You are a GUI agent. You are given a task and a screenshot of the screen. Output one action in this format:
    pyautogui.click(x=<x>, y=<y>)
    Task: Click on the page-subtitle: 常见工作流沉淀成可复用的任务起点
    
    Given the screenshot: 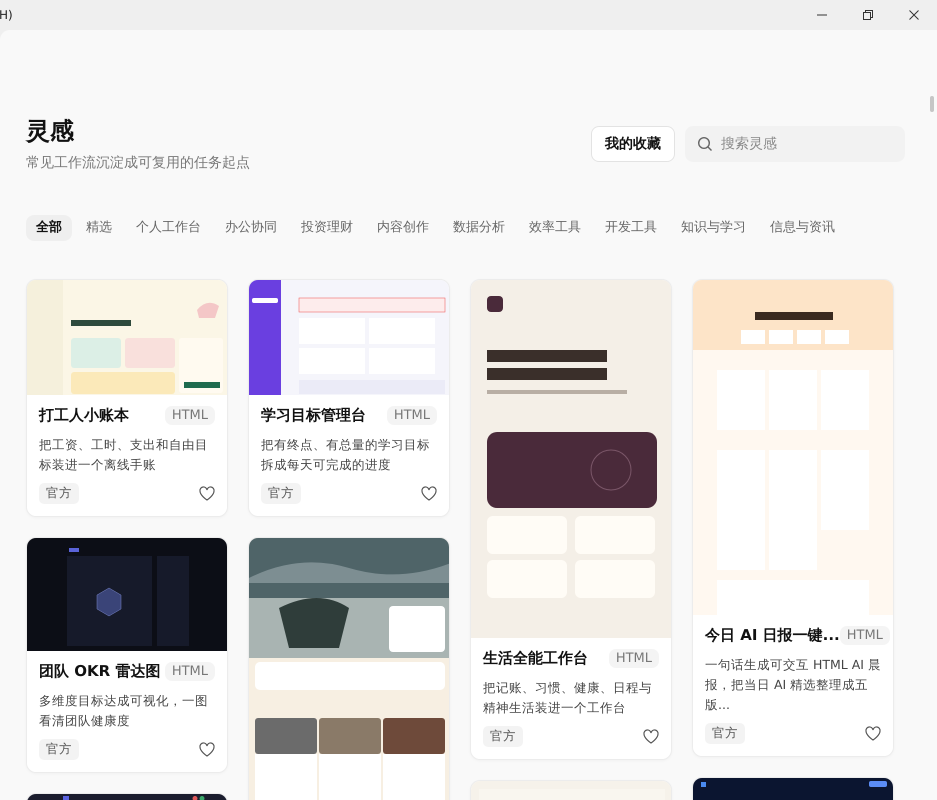 What is the action you would take?
    pyautogui.click(x=138, y=163)
    